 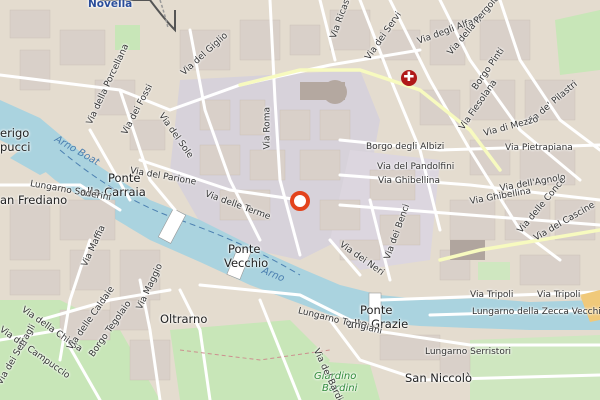 What do you see at coordinates (376, 310) in the screenshot?
I see `label-bridge-grazie-1: Ponte` at bounding box center [376, 310].